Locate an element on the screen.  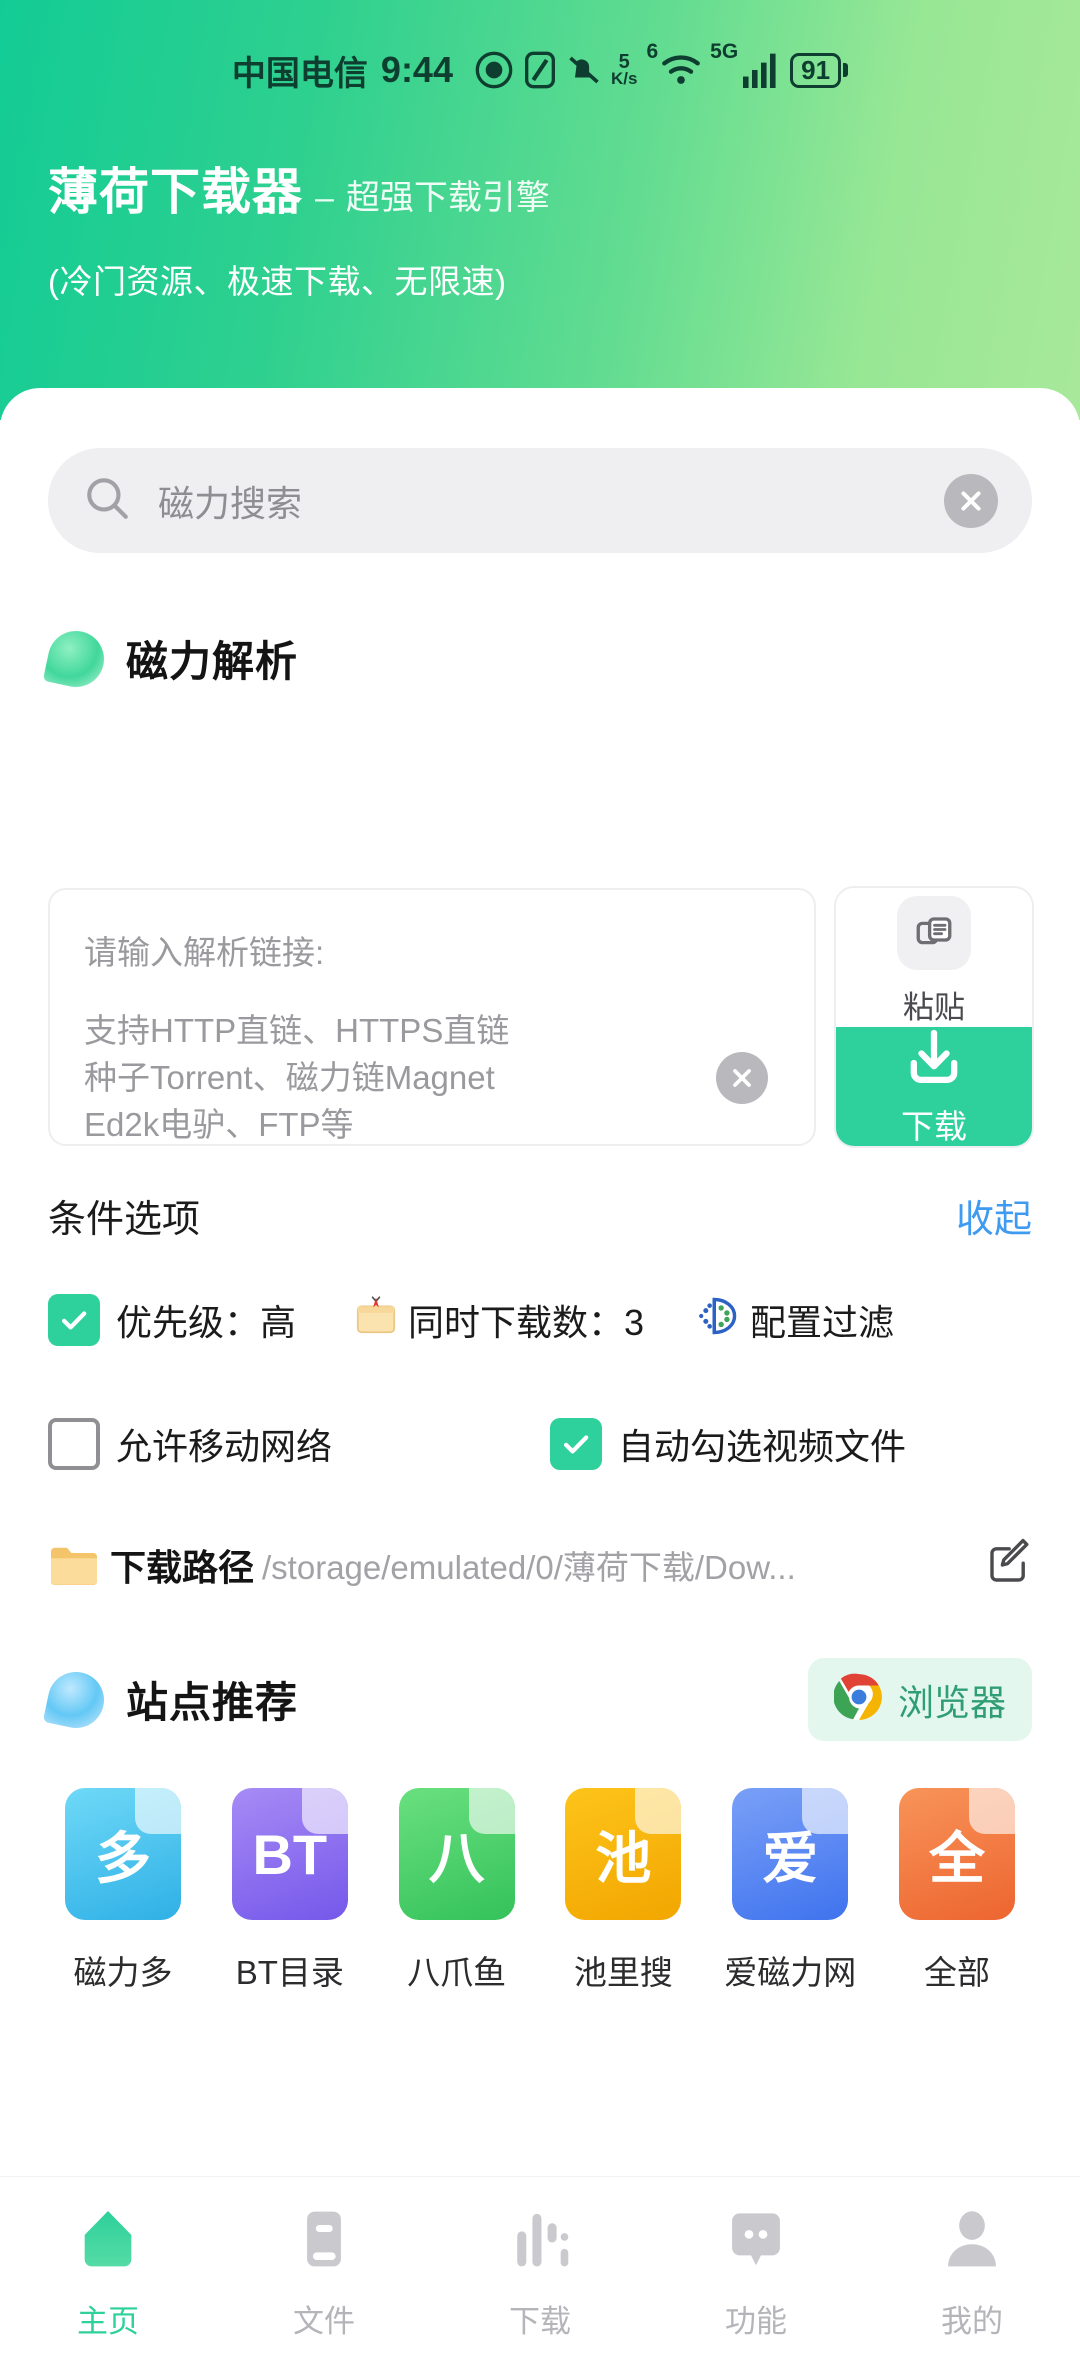
site-icon-glyph: BT is located at coordinates (290, 1854).